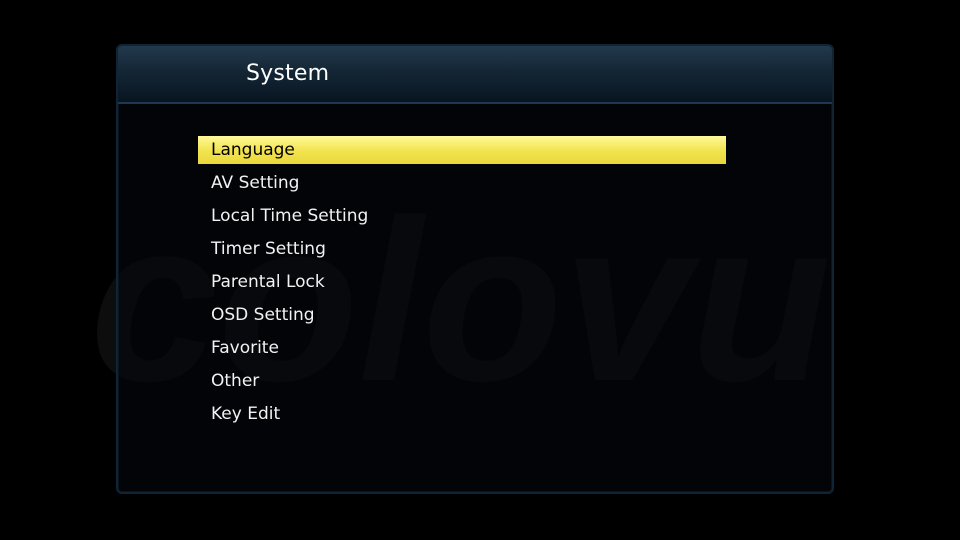 The width and height of the screenshot is (960, 540). Describe the element at coordinates (462, 183) in the screenshot. I see `menu-item-av-setting: AV Setting` at that location.